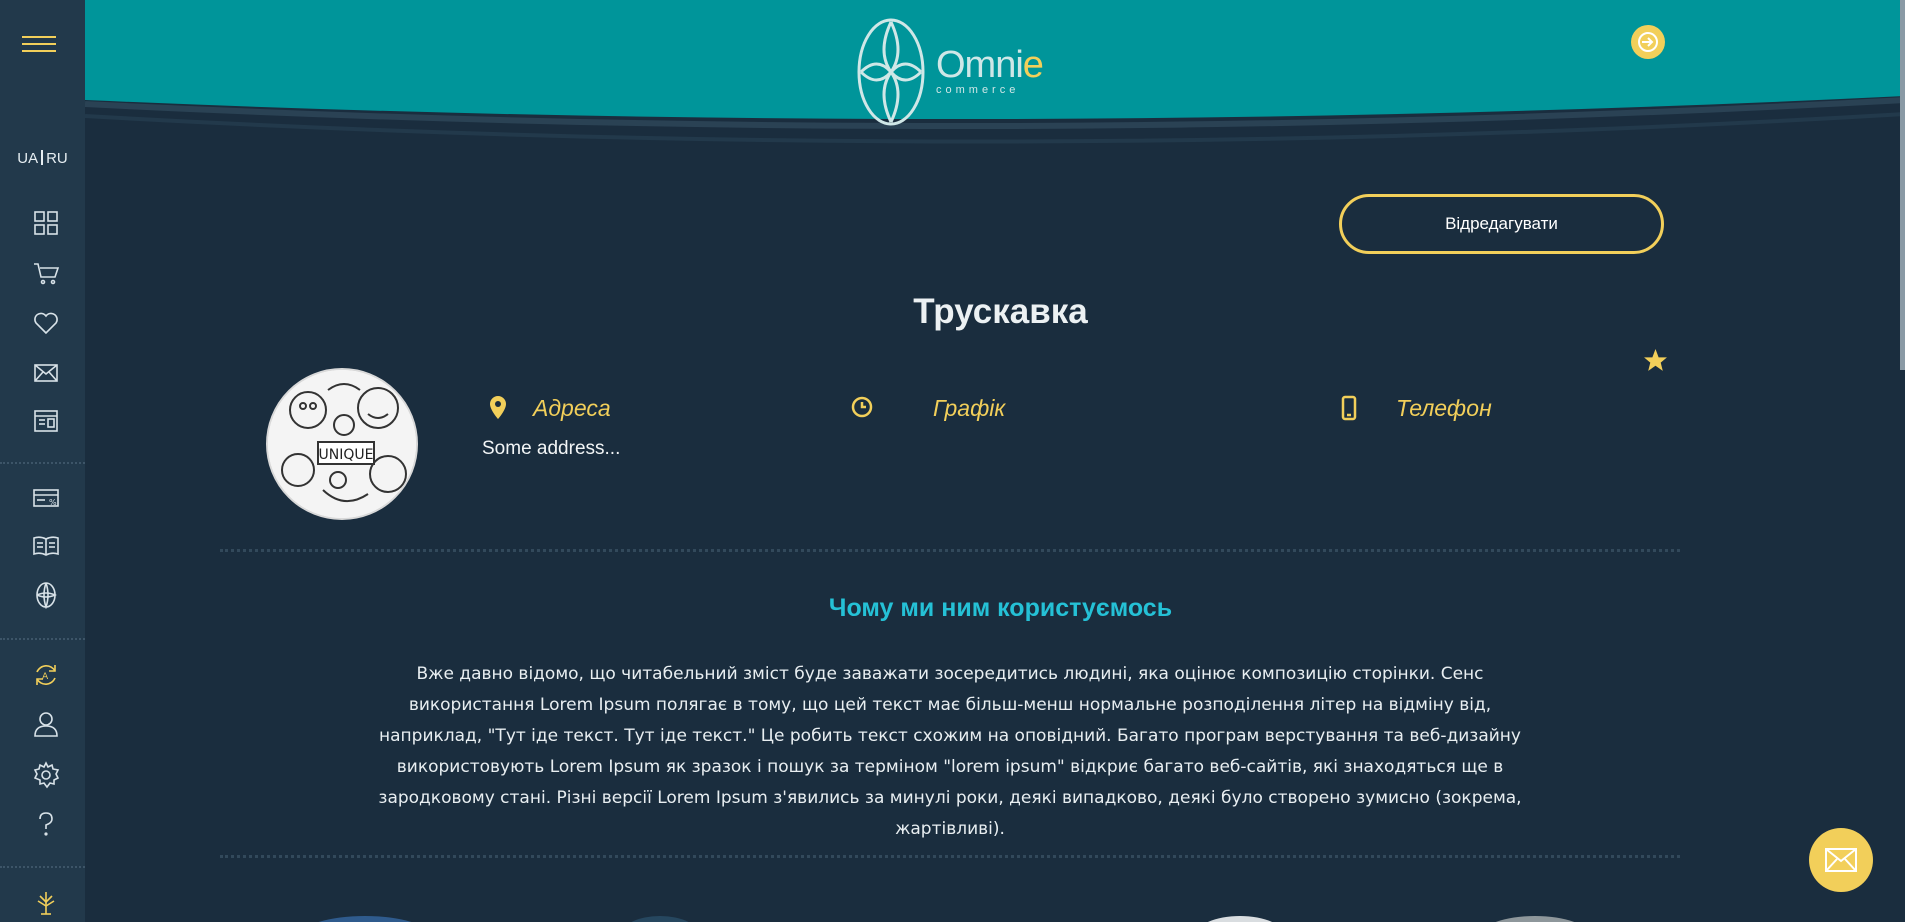  Describe the element at coordinates (46, 273) in the screenshot. I see `cart-icon` at that location.